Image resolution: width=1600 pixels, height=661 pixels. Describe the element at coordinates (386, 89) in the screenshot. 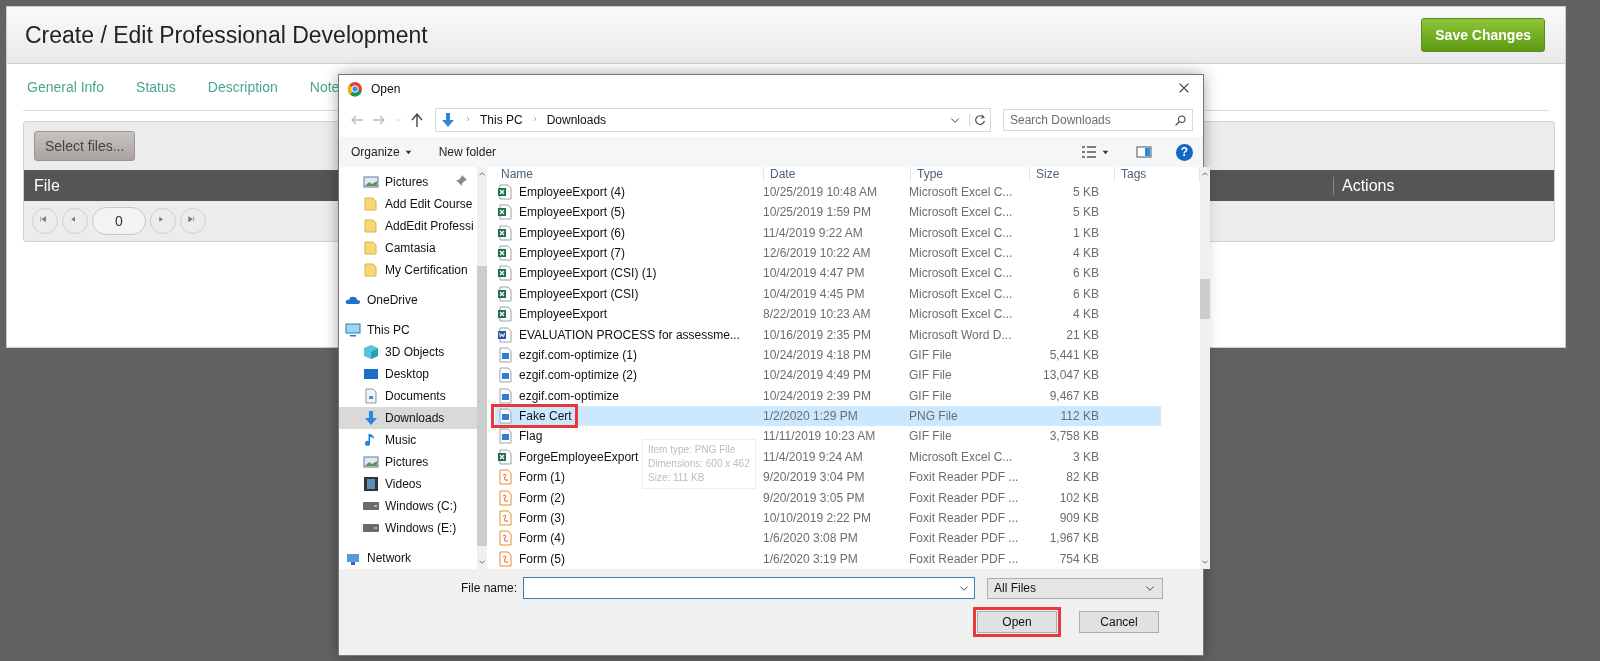

I see `dialog-title: Open` at that location.